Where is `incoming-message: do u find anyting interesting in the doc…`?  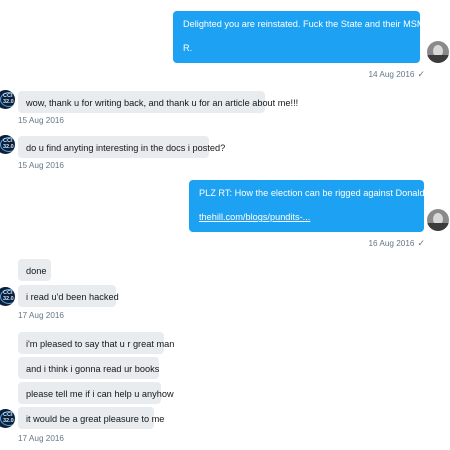
incoming-message: do u find anyting interesting in the doc… is located at coordinates (121, 147).